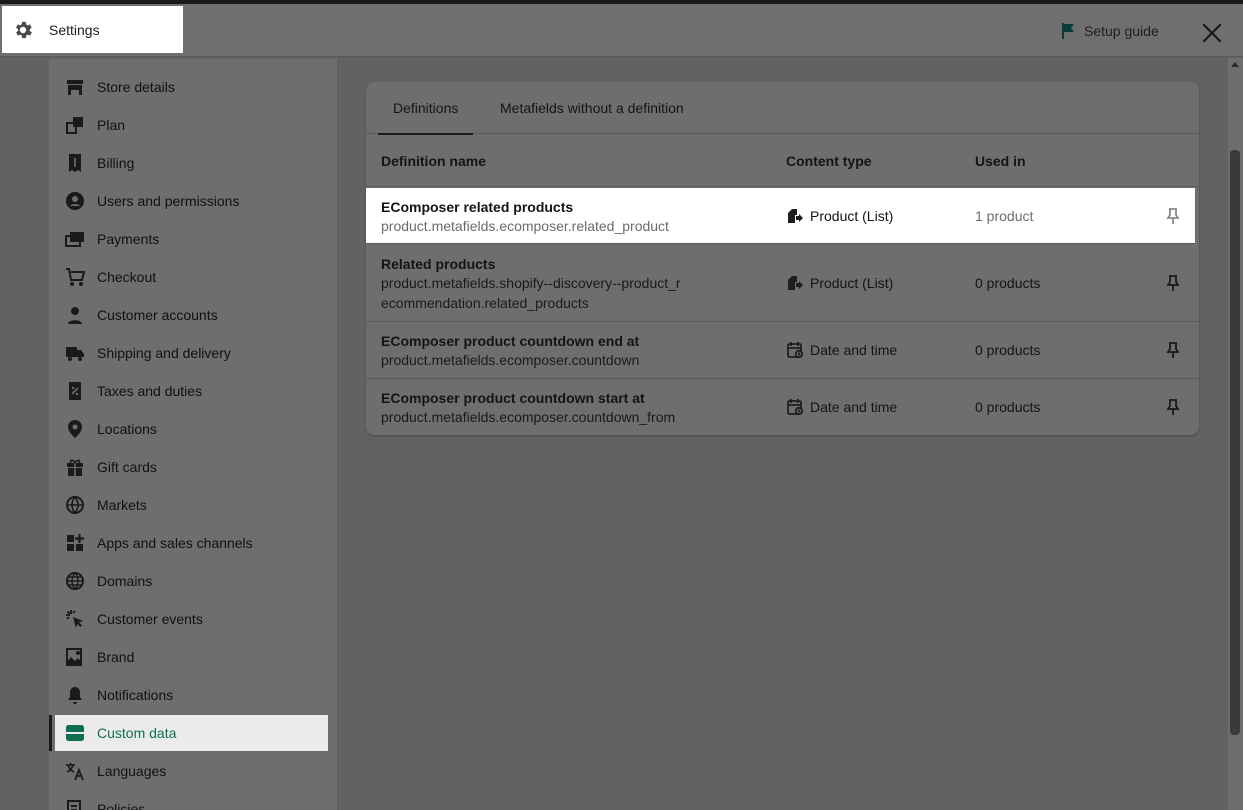 The width and height of the screenshot is (1243, 810). I want to click on sidebar-item-label: Brand, so click(116, 657).